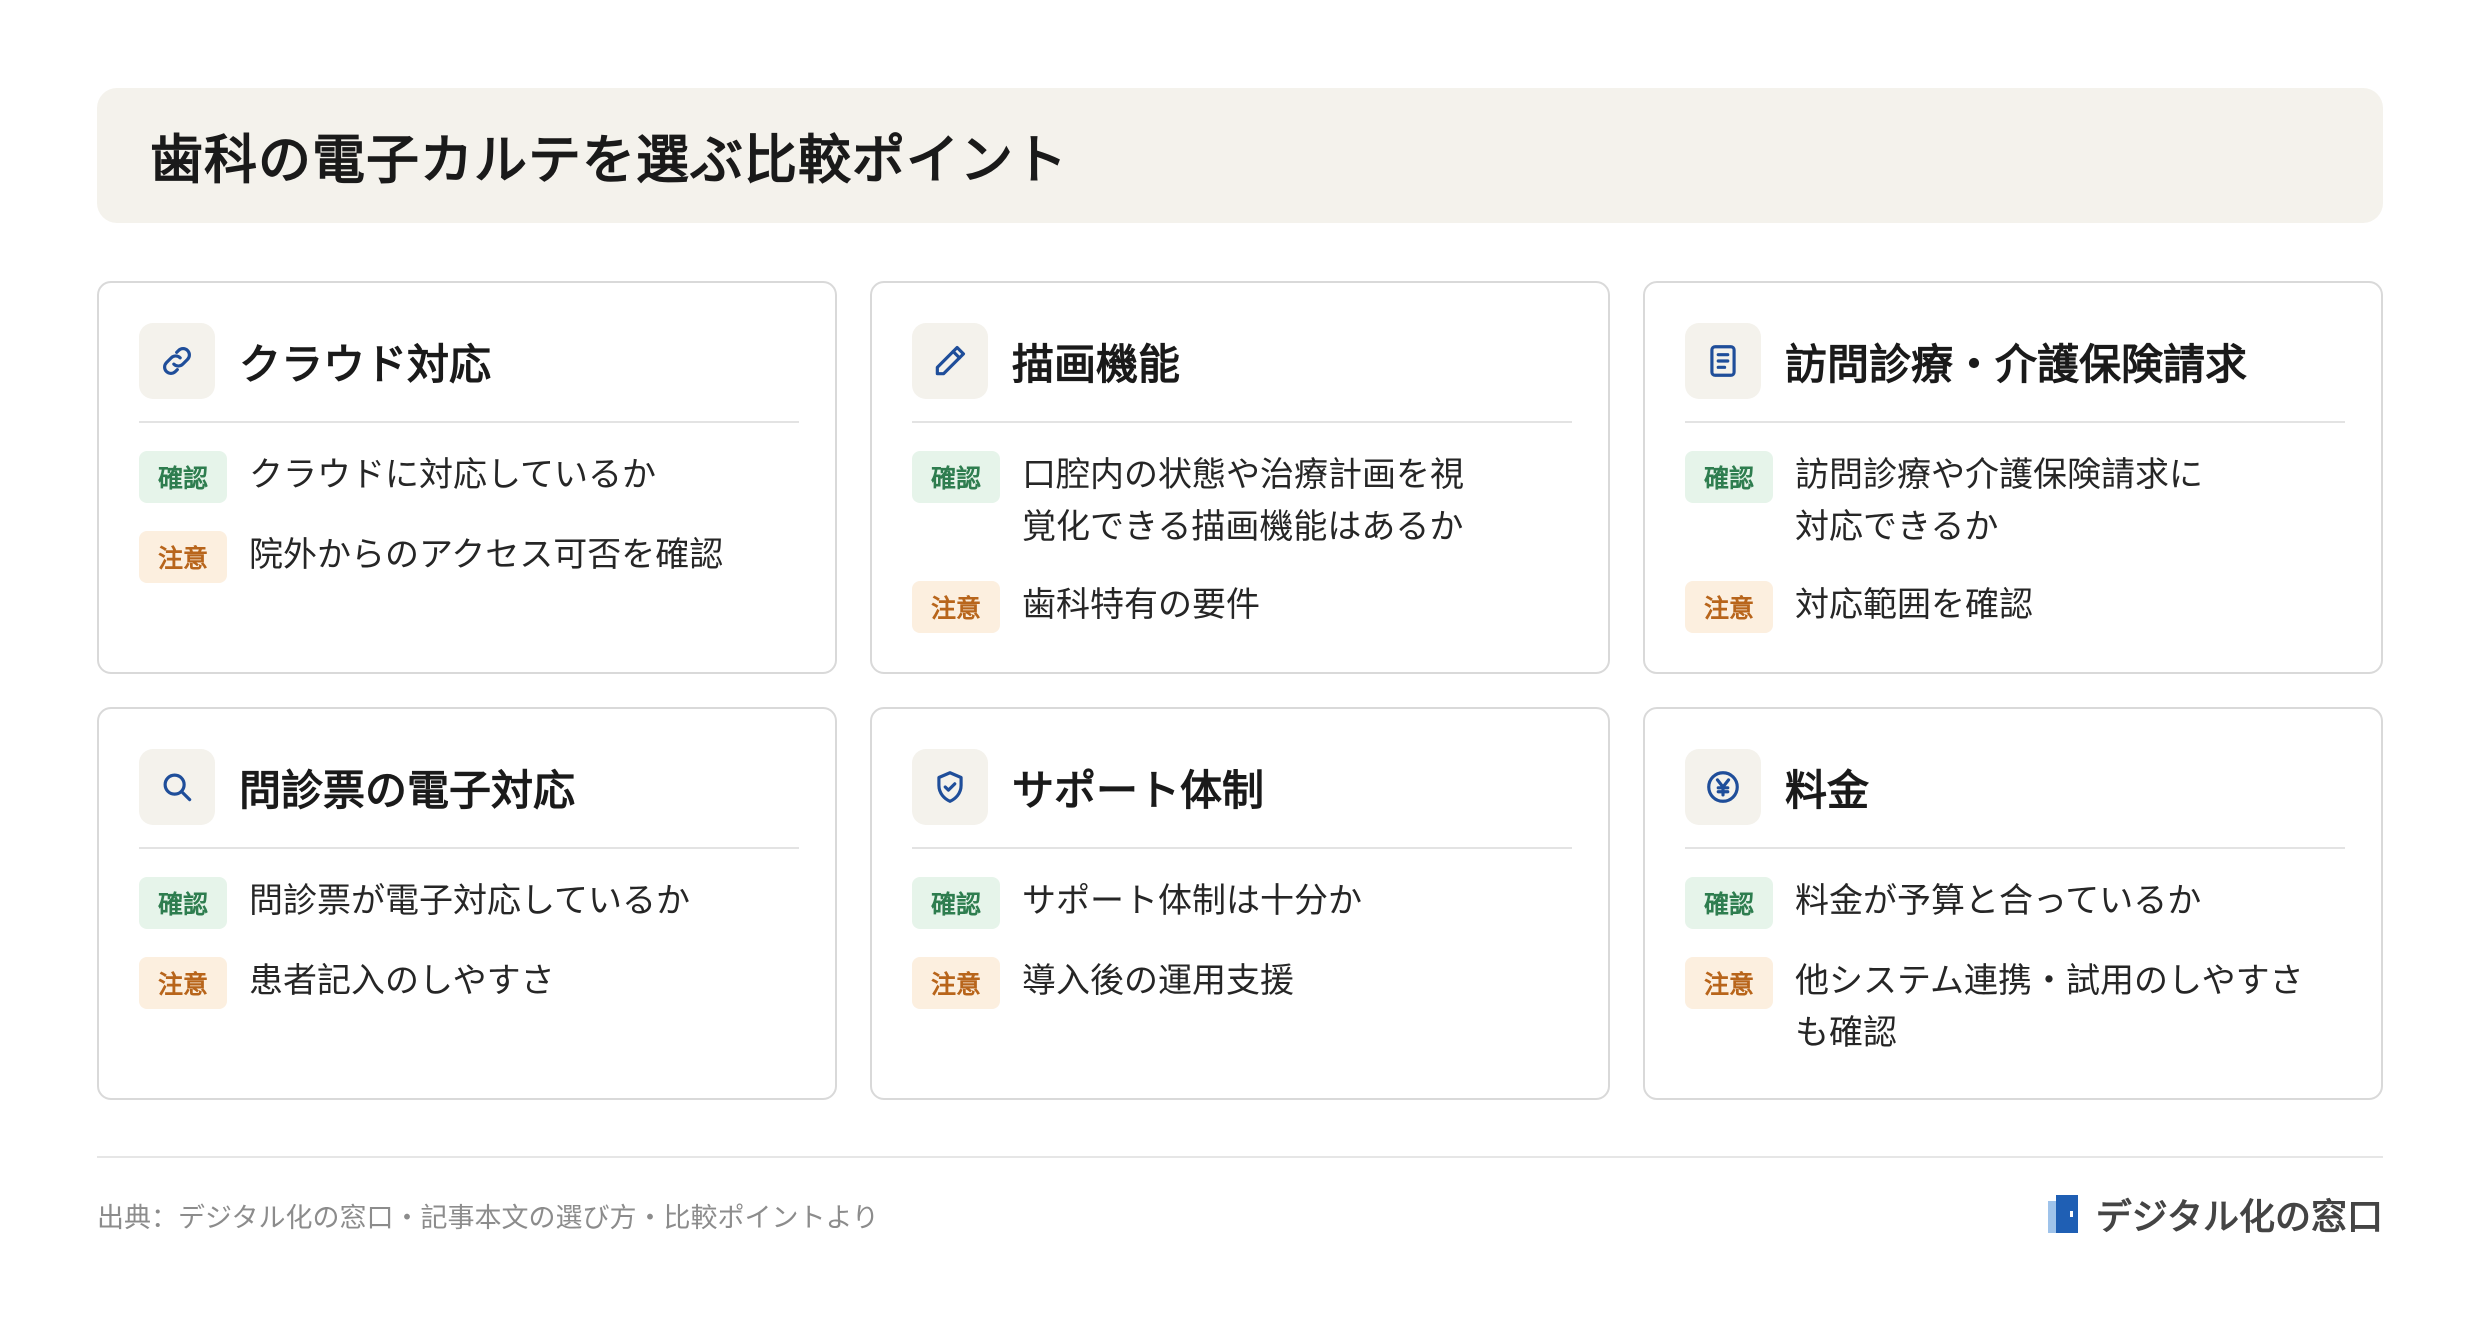 Image resolution: width=2480 pixels, height=1330 pixels. What do you see at coordinates (1096, 364) in the screenshot?
I see `card-title: 描画機能` at bounding box center [1096, 364].